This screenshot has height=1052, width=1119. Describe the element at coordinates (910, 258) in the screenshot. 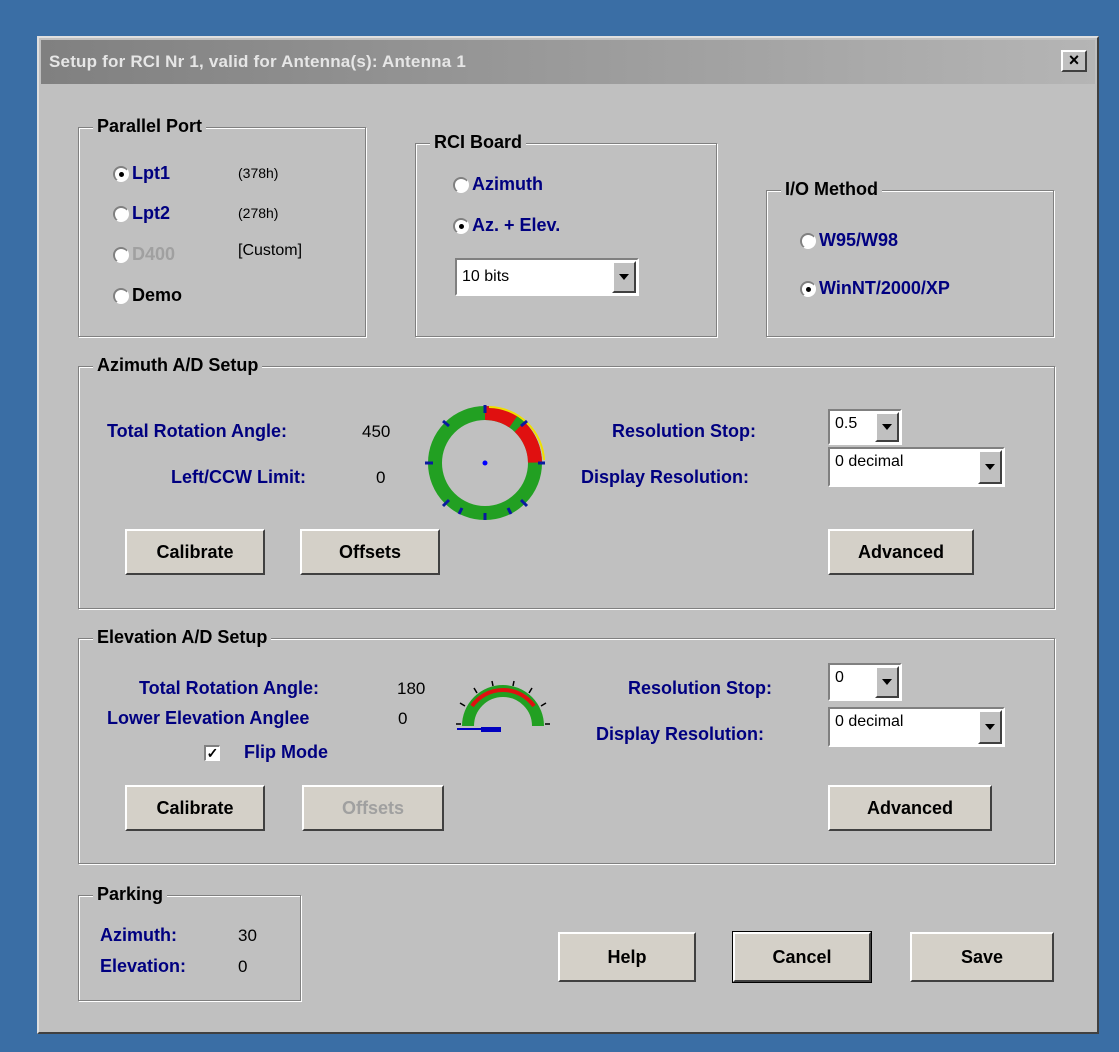

I see `io-method-group: I/O Method` at that location.